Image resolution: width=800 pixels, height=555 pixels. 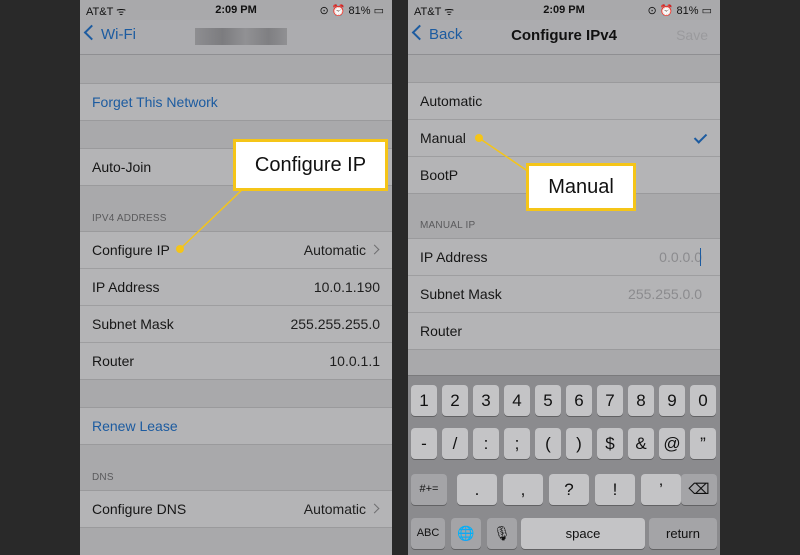 I want to click on option-automatic: Automatic, so click(x=564, y=101).